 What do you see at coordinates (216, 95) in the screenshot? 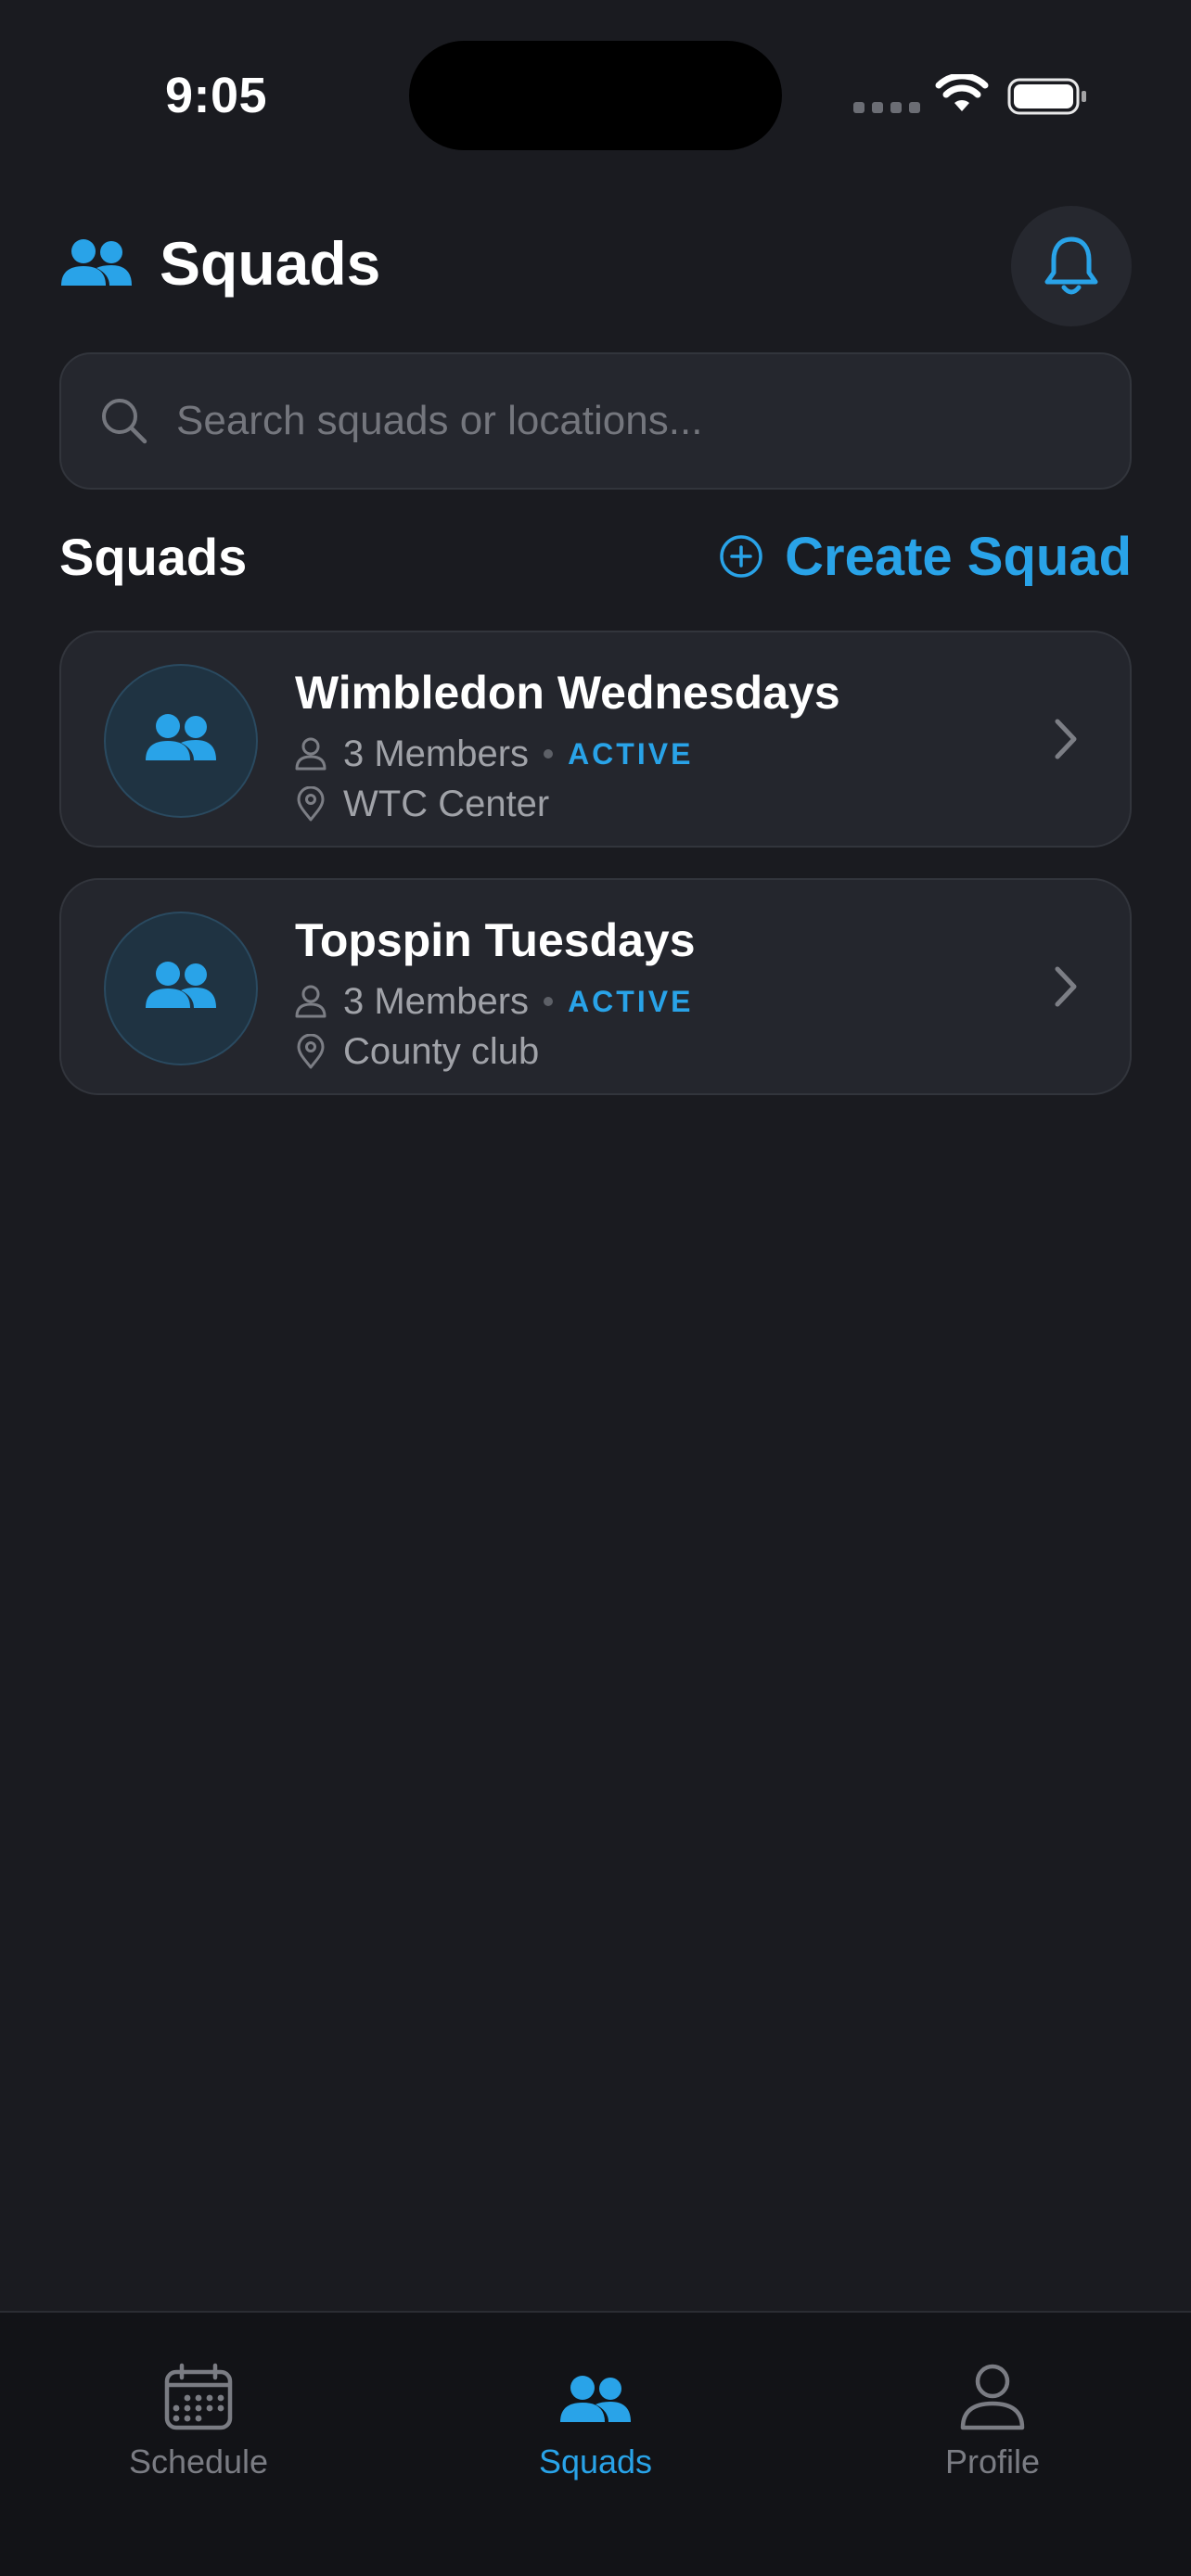
I see `status-time: 9:05` at bounding box center [216, 95].